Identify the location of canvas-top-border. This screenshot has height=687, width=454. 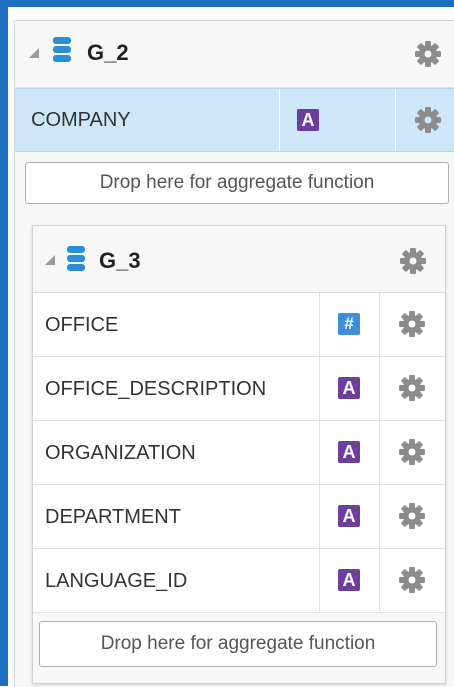
(227, 3).